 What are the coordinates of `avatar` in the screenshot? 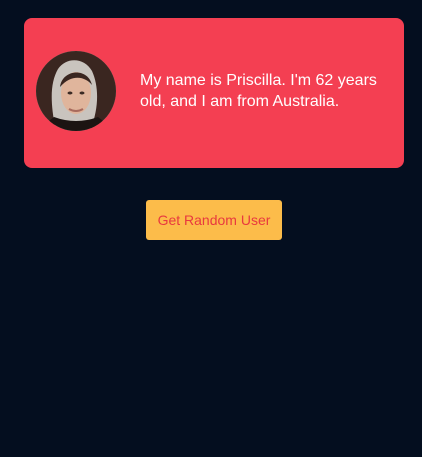 It's located at (76, 91).